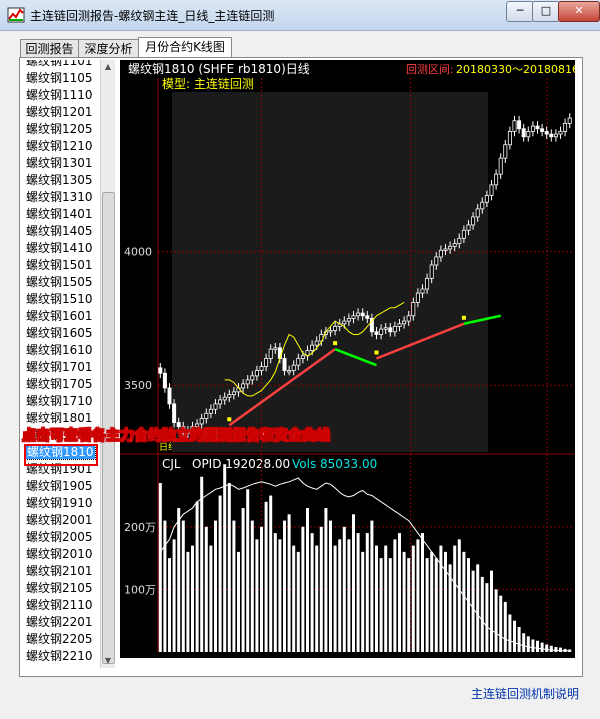 Image resolution: width=600 pixels, height=719 pixels. I want to click on contract-list-item: 螺纹钢1505, so click(62, 282).